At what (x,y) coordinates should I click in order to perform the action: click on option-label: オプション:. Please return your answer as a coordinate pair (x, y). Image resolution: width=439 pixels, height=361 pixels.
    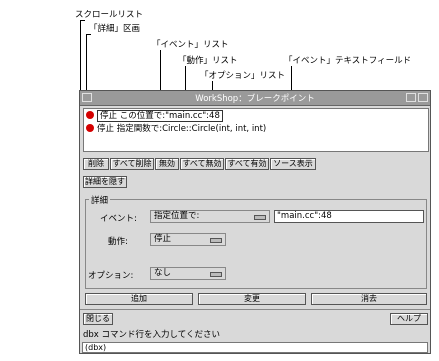
    Looking at the image, I should click on (111, 276).